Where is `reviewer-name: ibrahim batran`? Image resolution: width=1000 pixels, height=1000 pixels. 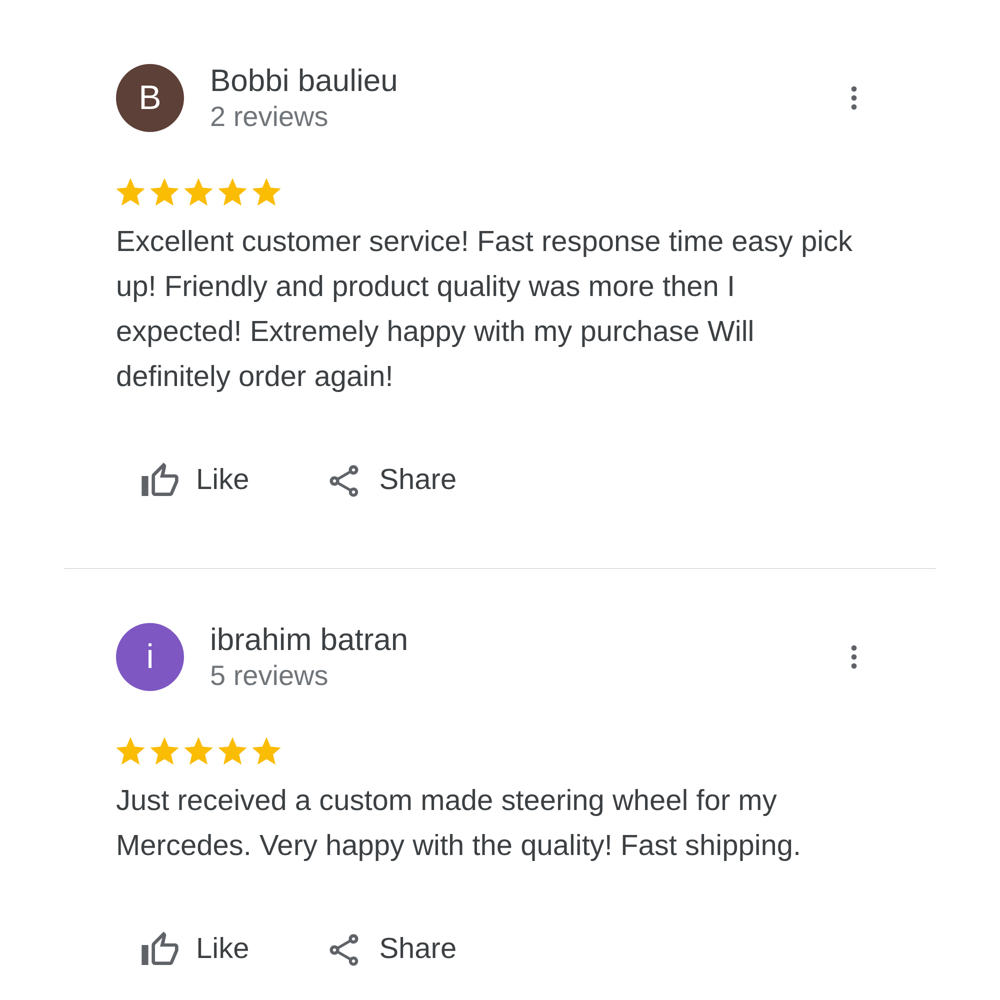 reviewer-name: ibrahim batran is located at coordinates (309, 639).